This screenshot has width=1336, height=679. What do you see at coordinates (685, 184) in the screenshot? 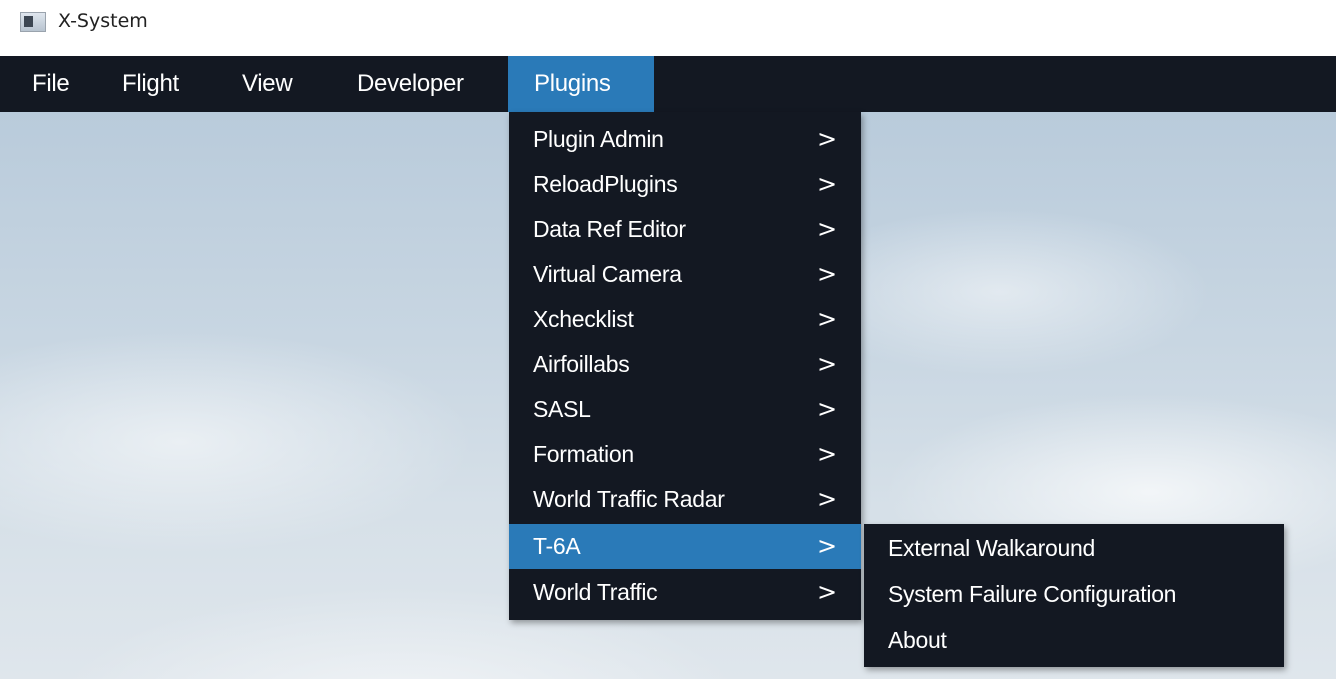
I see `menu-item-reload-plugins: ReloadPlugins >` at bounding box center [685, 184].